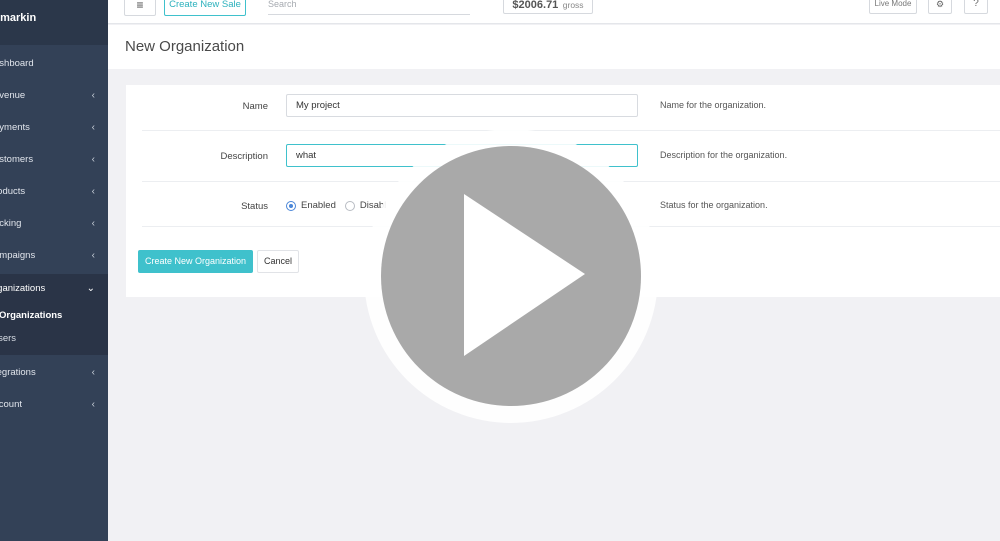 The height and width of the screenshot is (541, 1000). What do you see at coordinates (976, 4) in the screenshot?
I see `help-icon: ?` at bounding box center [976, 4].